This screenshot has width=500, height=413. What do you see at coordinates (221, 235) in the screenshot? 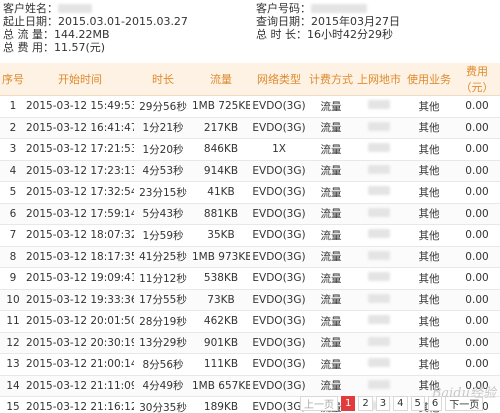
I see `cell-col-traffic: 35KB` at bounding box center [221, 235].